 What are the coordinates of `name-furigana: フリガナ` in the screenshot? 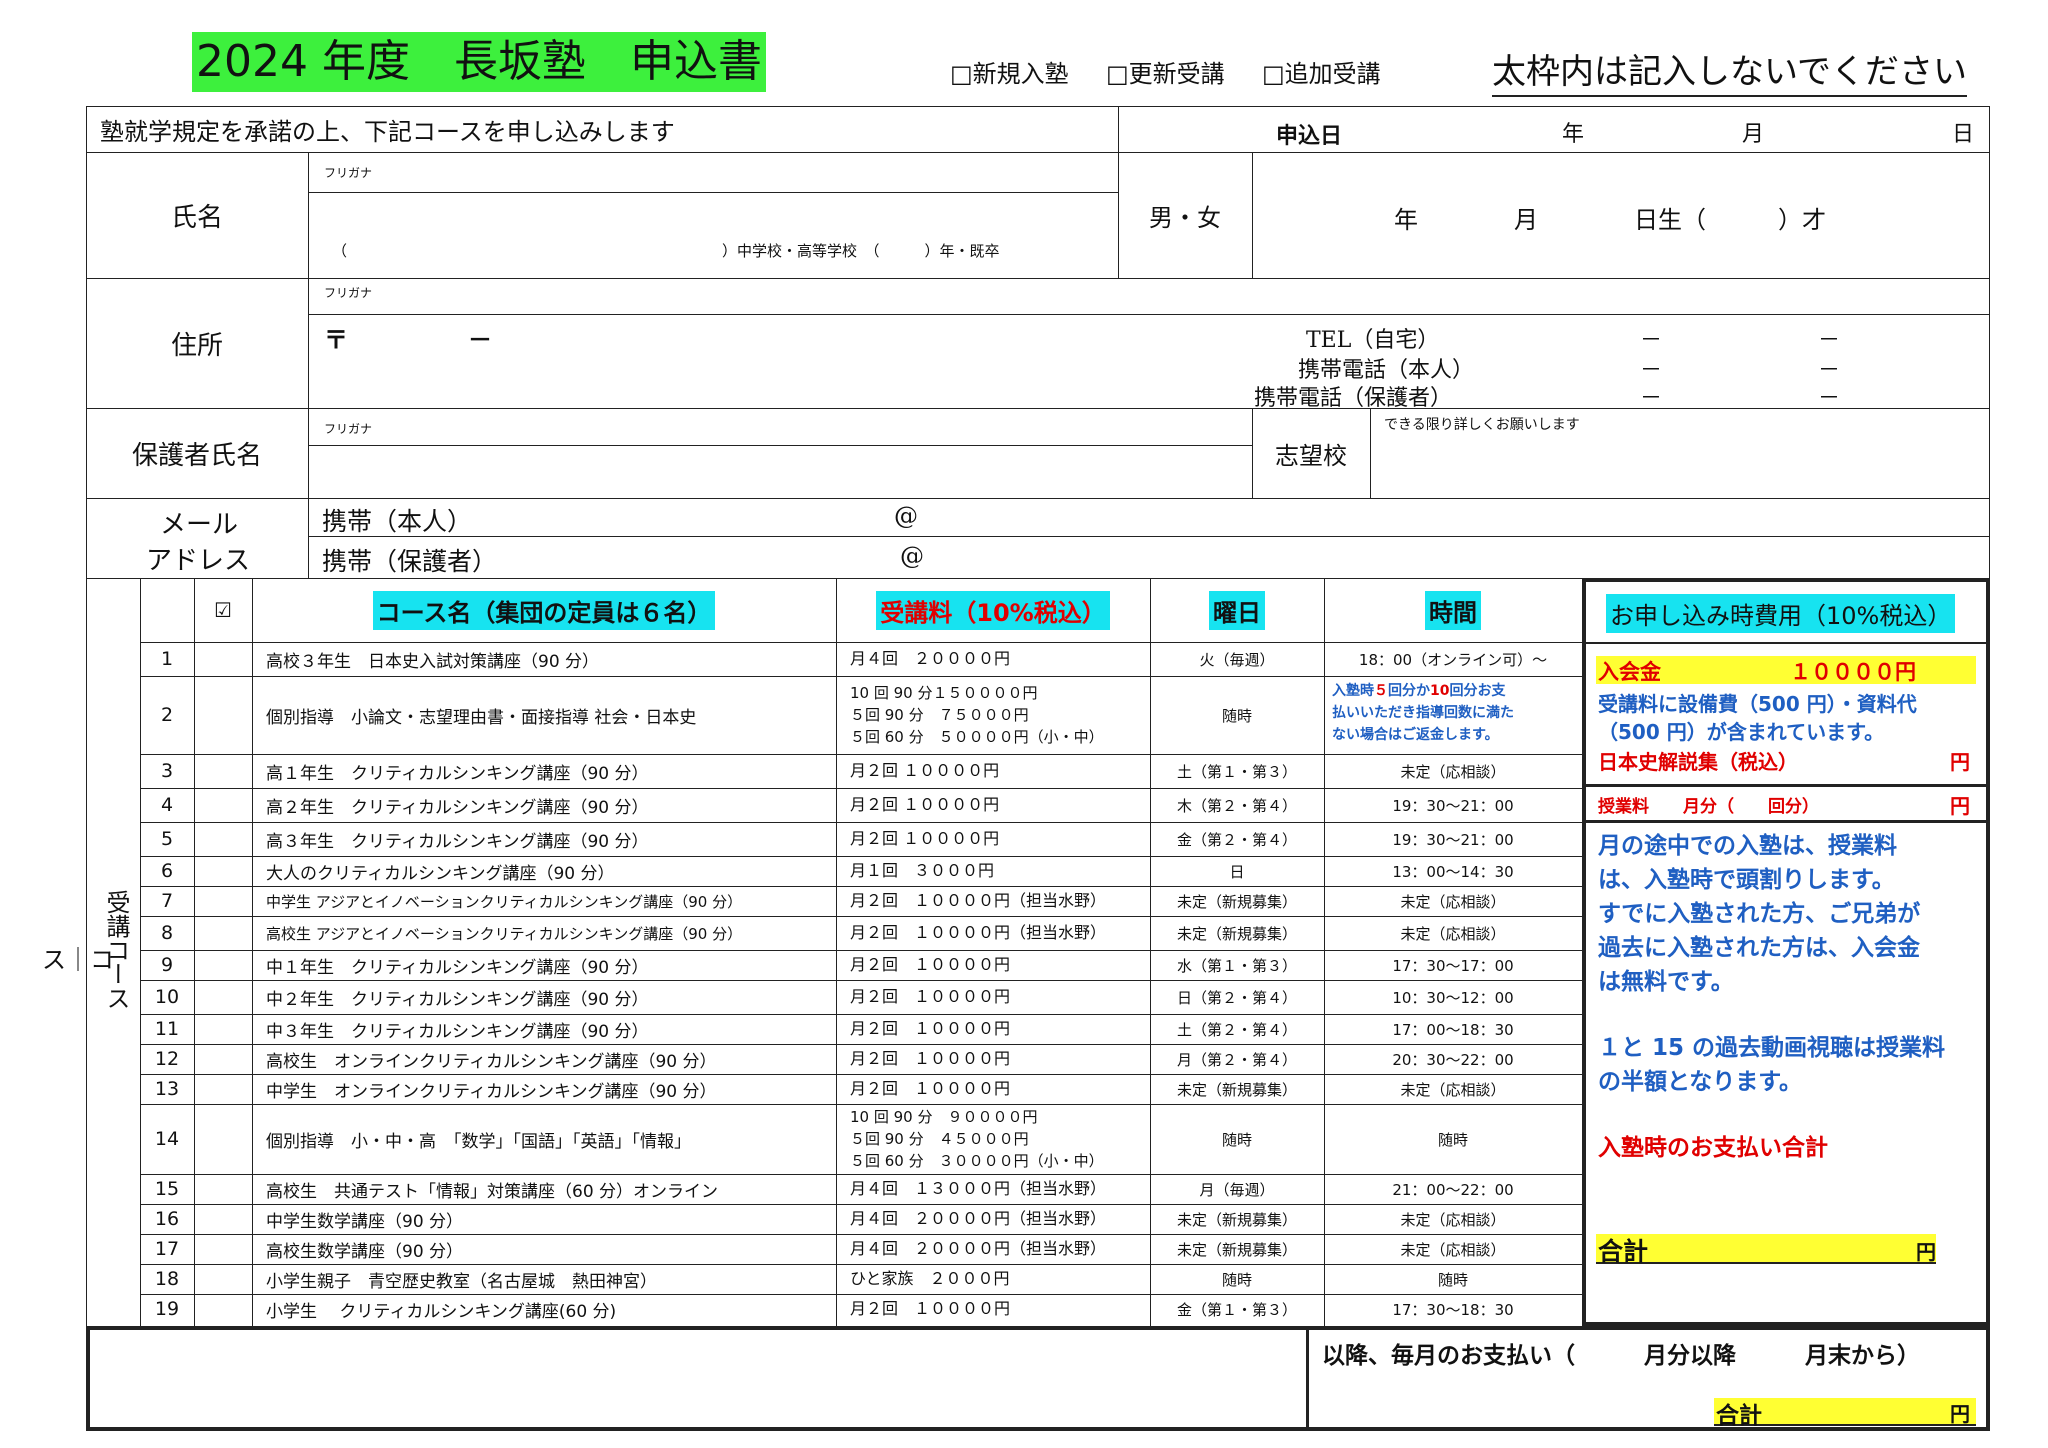 It's located at (348, 173).